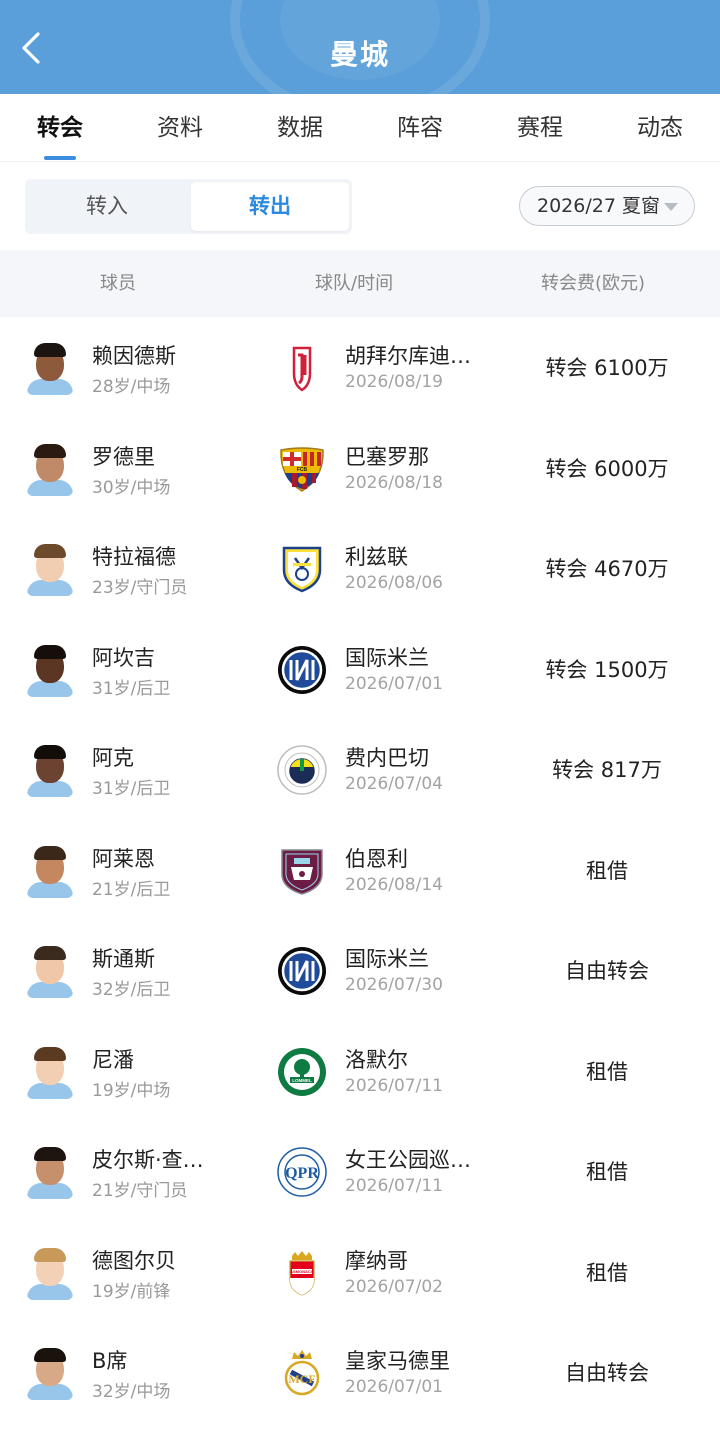 This screenshot has width=720, height=1435. What do you see at coordinates (302, 1080) in the screenshot?
I see `svg-text: LOMMEL` at bounding box center [302, 1080].